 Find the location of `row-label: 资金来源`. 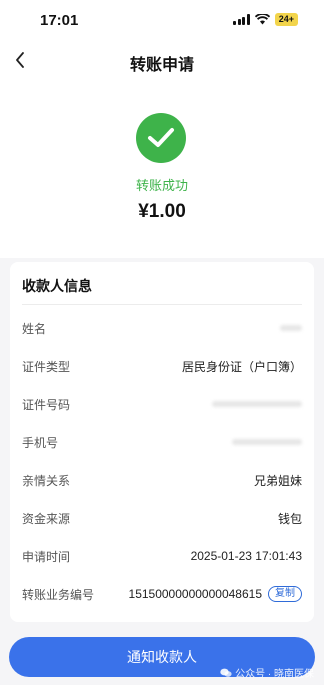

row-label: 资金来源 is located at coordinates (46, 518).